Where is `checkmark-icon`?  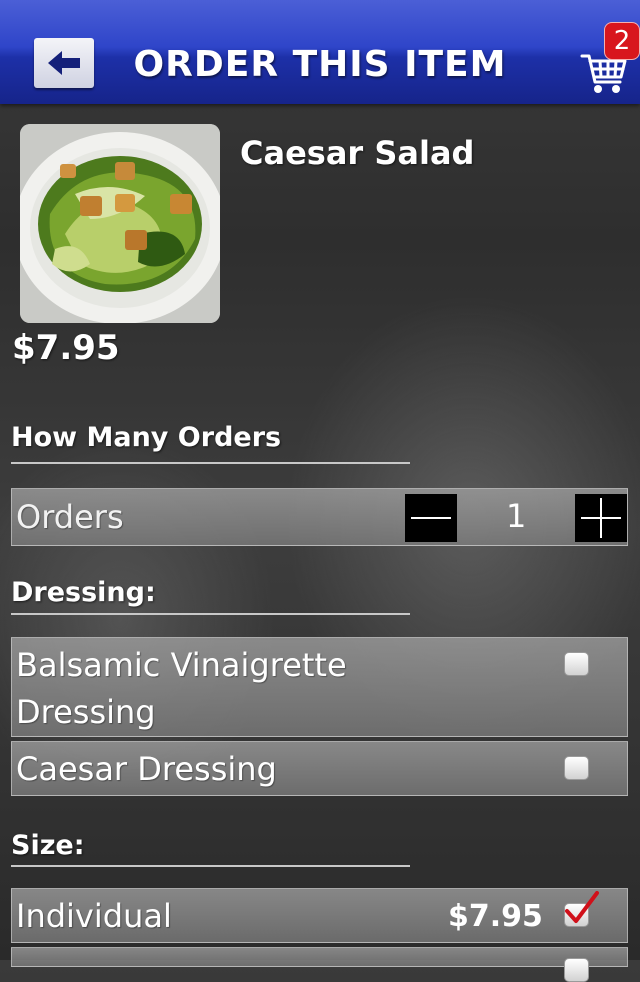 checkmark-icon is located at coordinates (582, 907).